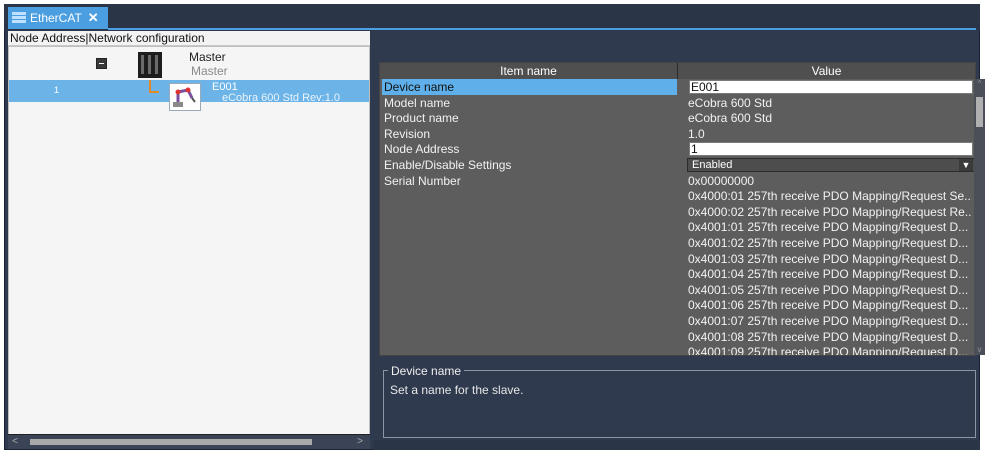 Image resolution: width=986 pixels, height=454 pixels. I want to click on master-title: Master, so click(207, 57).